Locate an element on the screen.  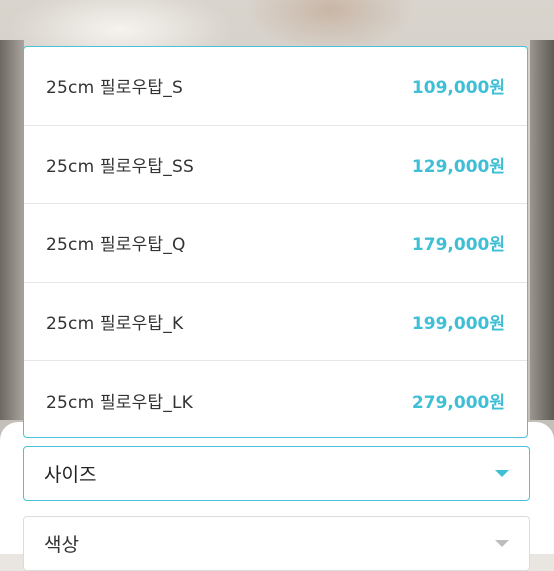
option-price: 129,000원 is located at coordinates (458, 166).